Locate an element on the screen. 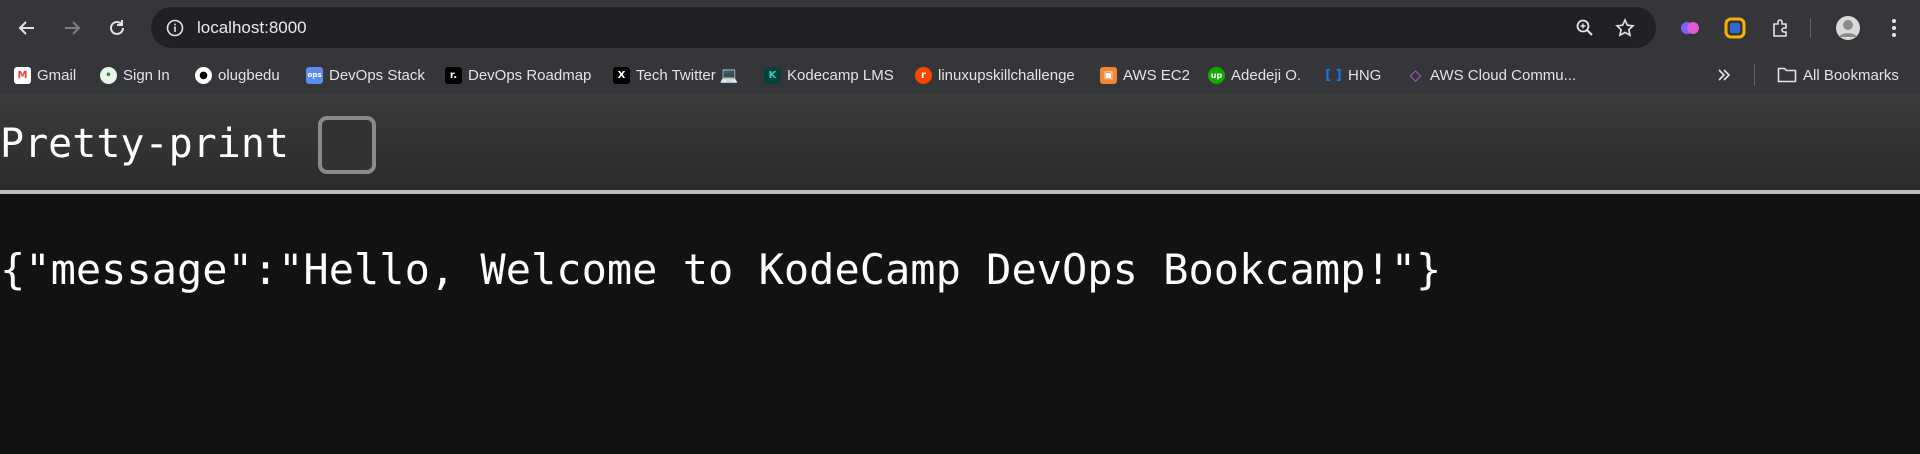  bookmark-kodecamp-lms: K Kodecamp LMS is located at coordinates (829, 75).